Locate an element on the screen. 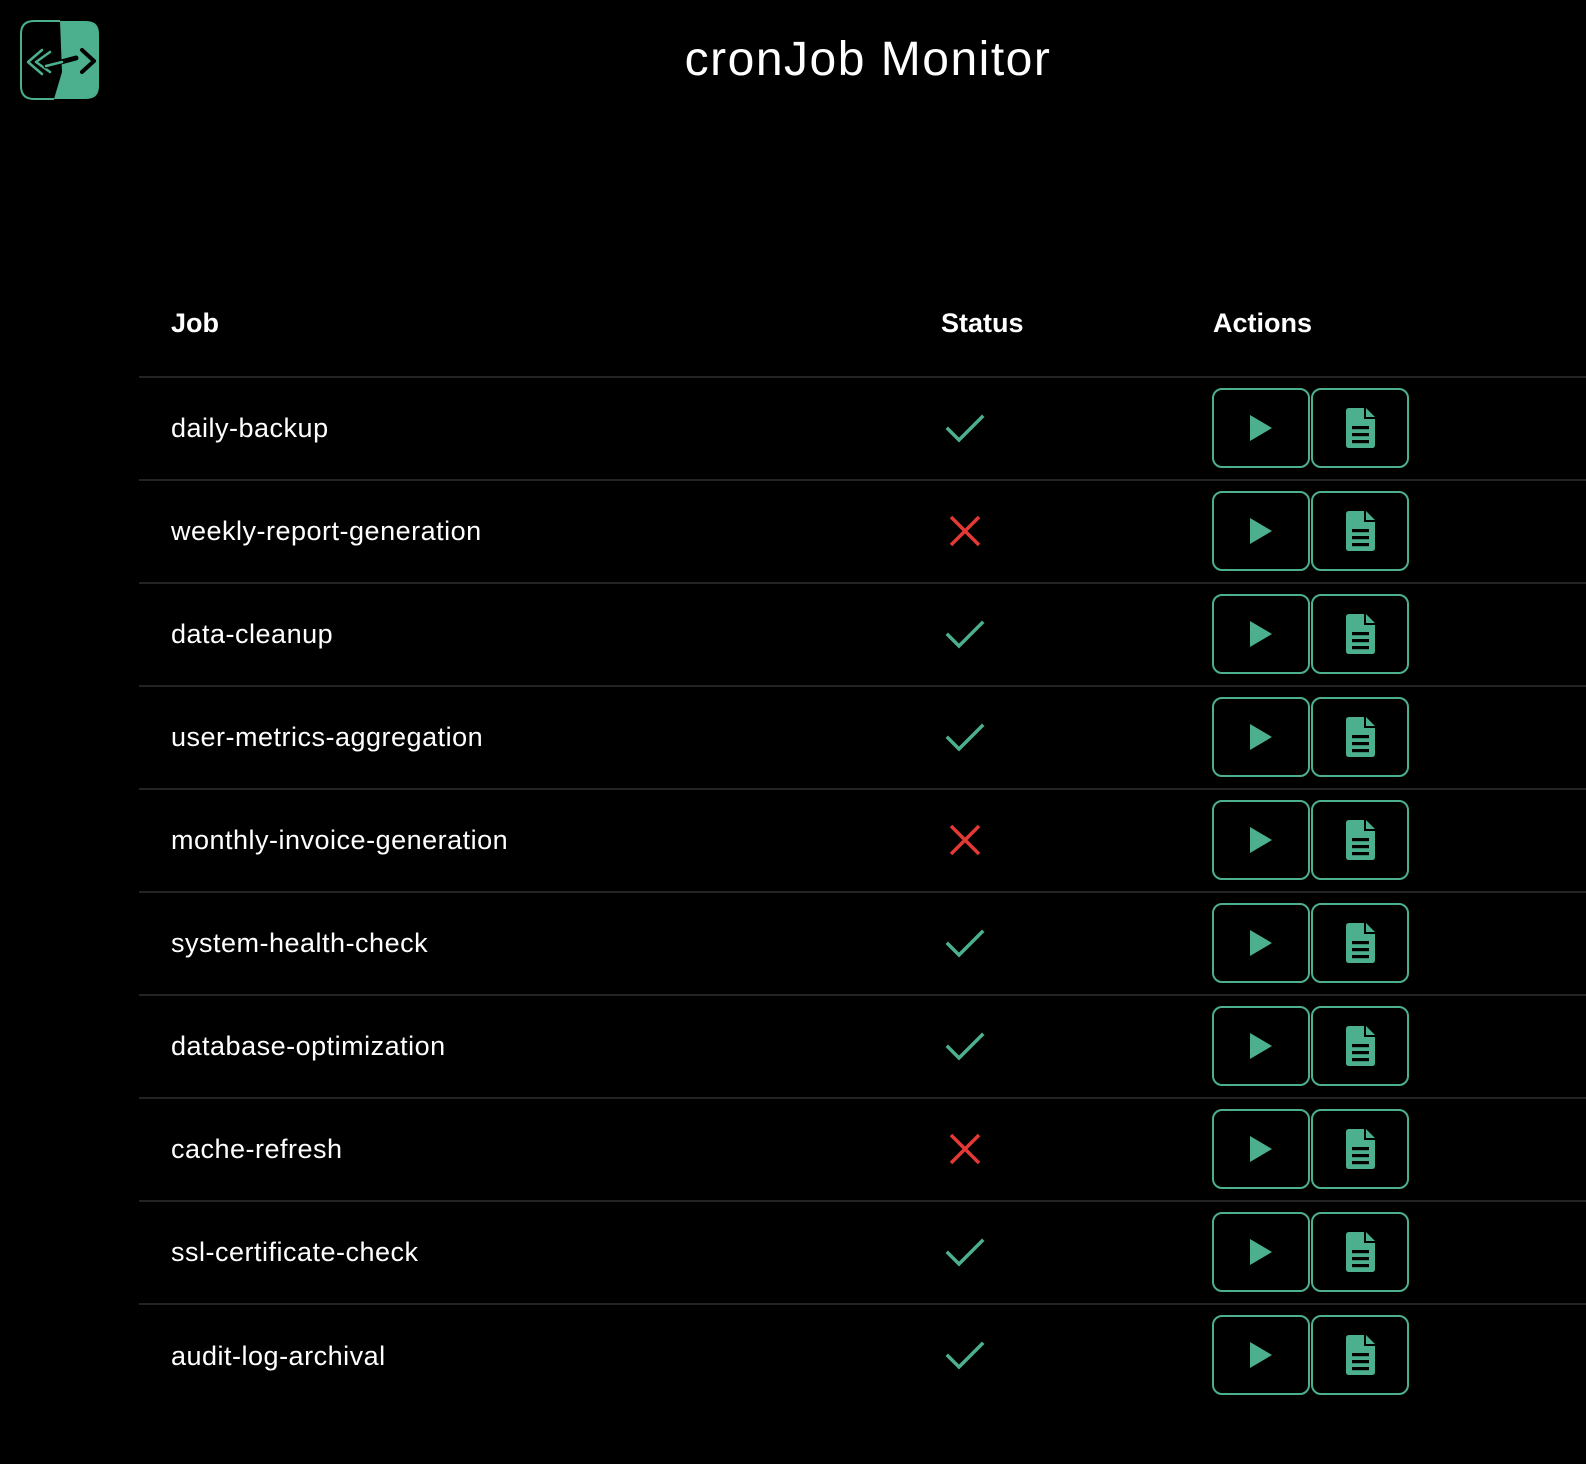 The image size is (1586, 1464). table-row: user-metrics-aggregation is located at coordinates (862, 738).